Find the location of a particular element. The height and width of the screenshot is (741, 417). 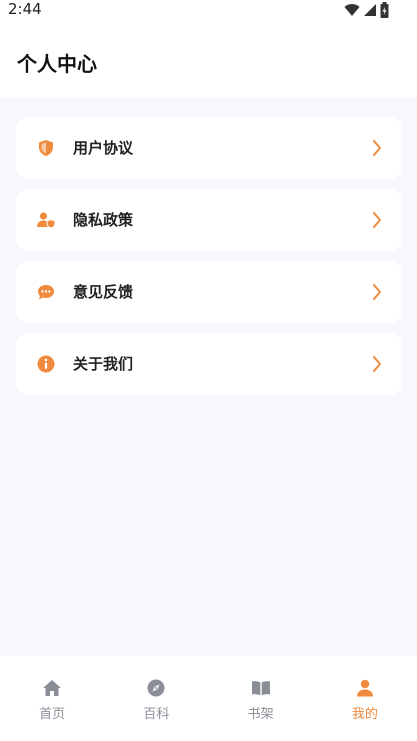

menu-item-feedback: 意见反馈 is located at coordinates (209, 292).